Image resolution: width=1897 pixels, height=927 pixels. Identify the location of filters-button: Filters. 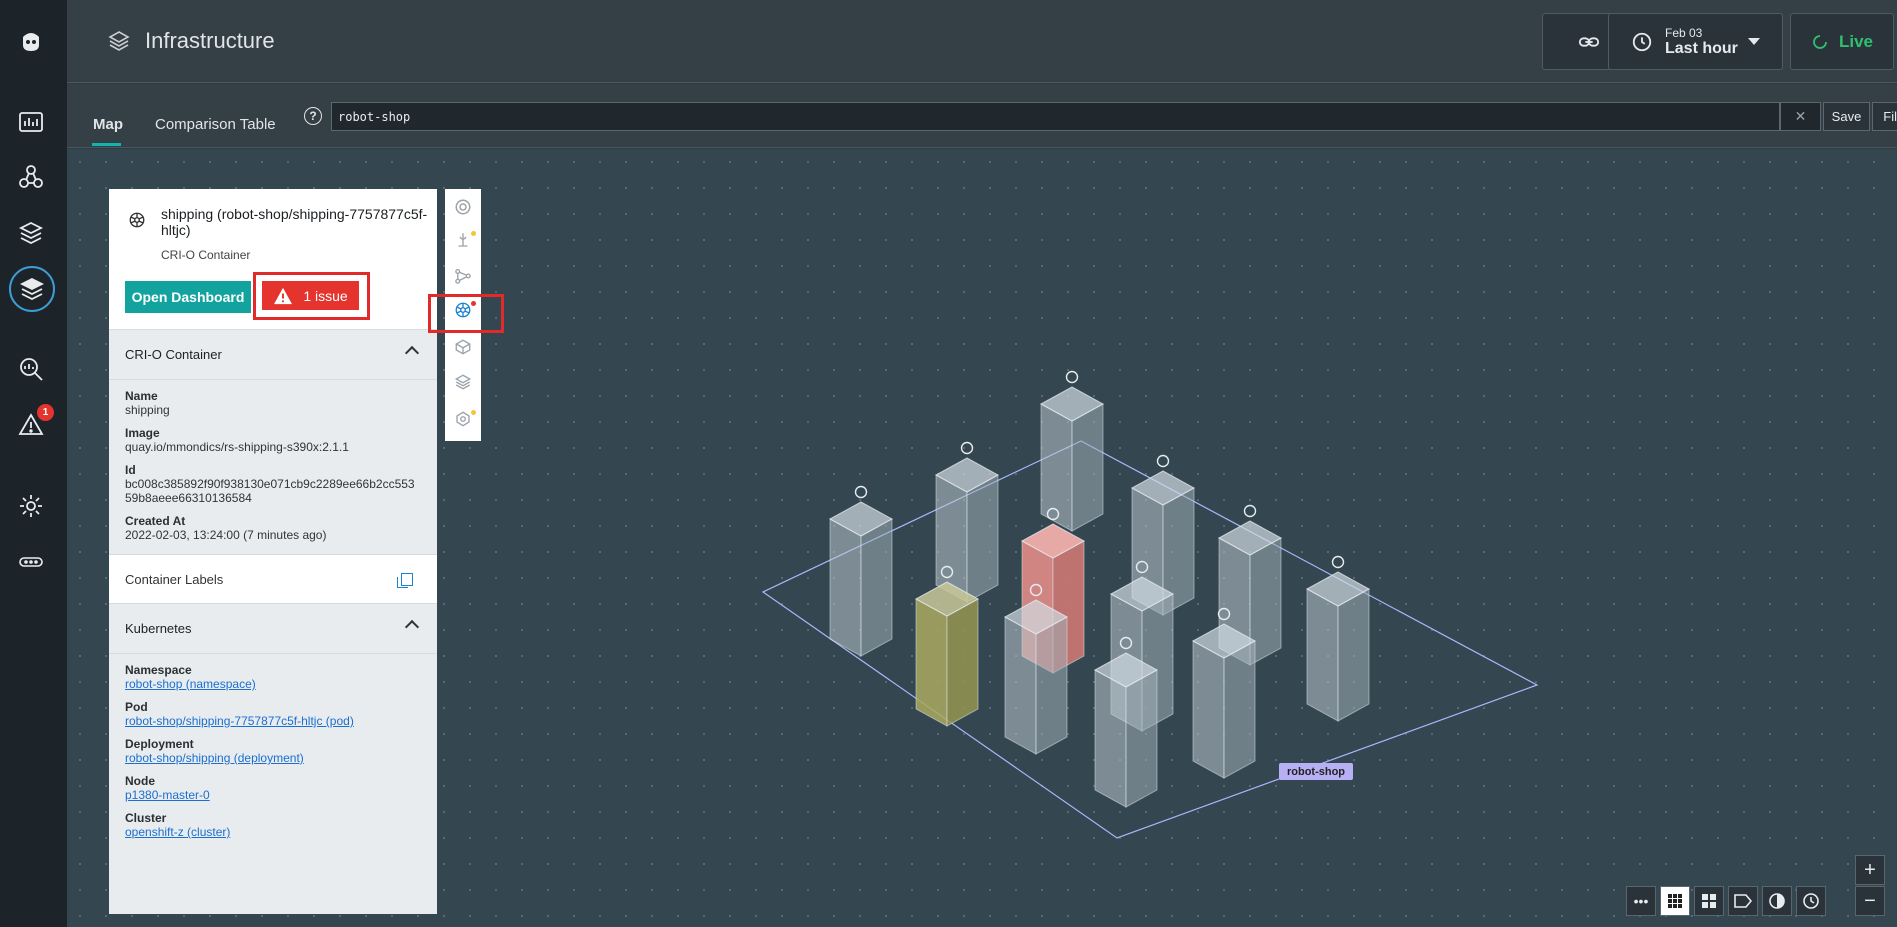
(1884, 116).